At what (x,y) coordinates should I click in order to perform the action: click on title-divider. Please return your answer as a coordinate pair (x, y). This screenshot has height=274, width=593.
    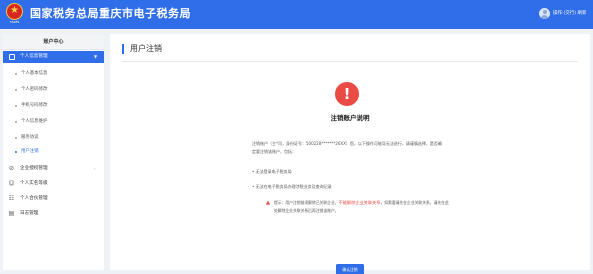
    Looking at the image, I should click on (350, 61).